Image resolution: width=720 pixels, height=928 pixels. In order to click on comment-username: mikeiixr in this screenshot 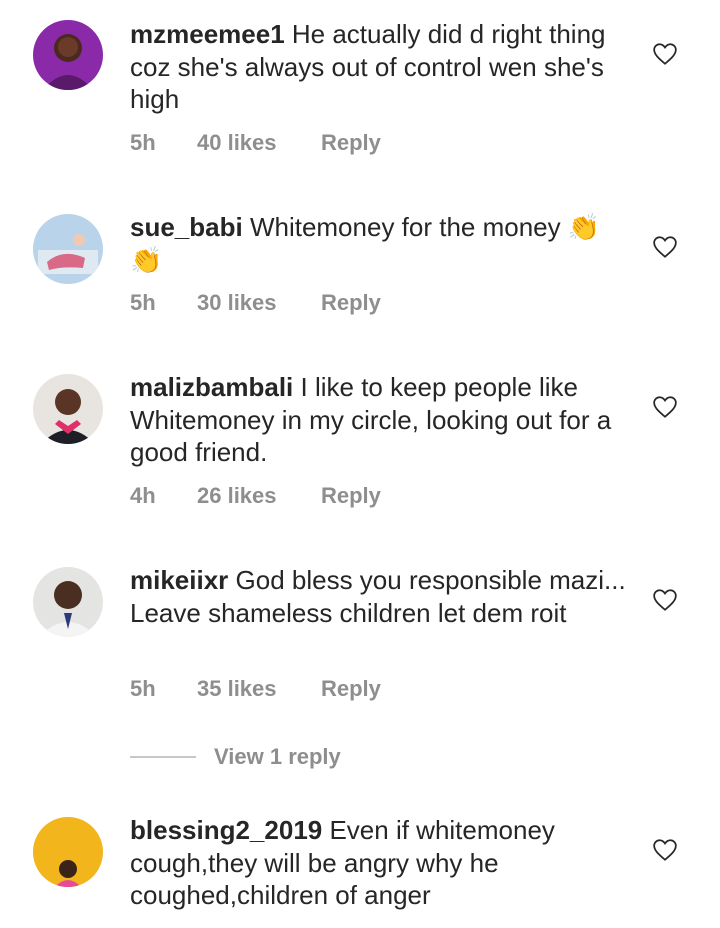, I will do `click(179, 580)`.